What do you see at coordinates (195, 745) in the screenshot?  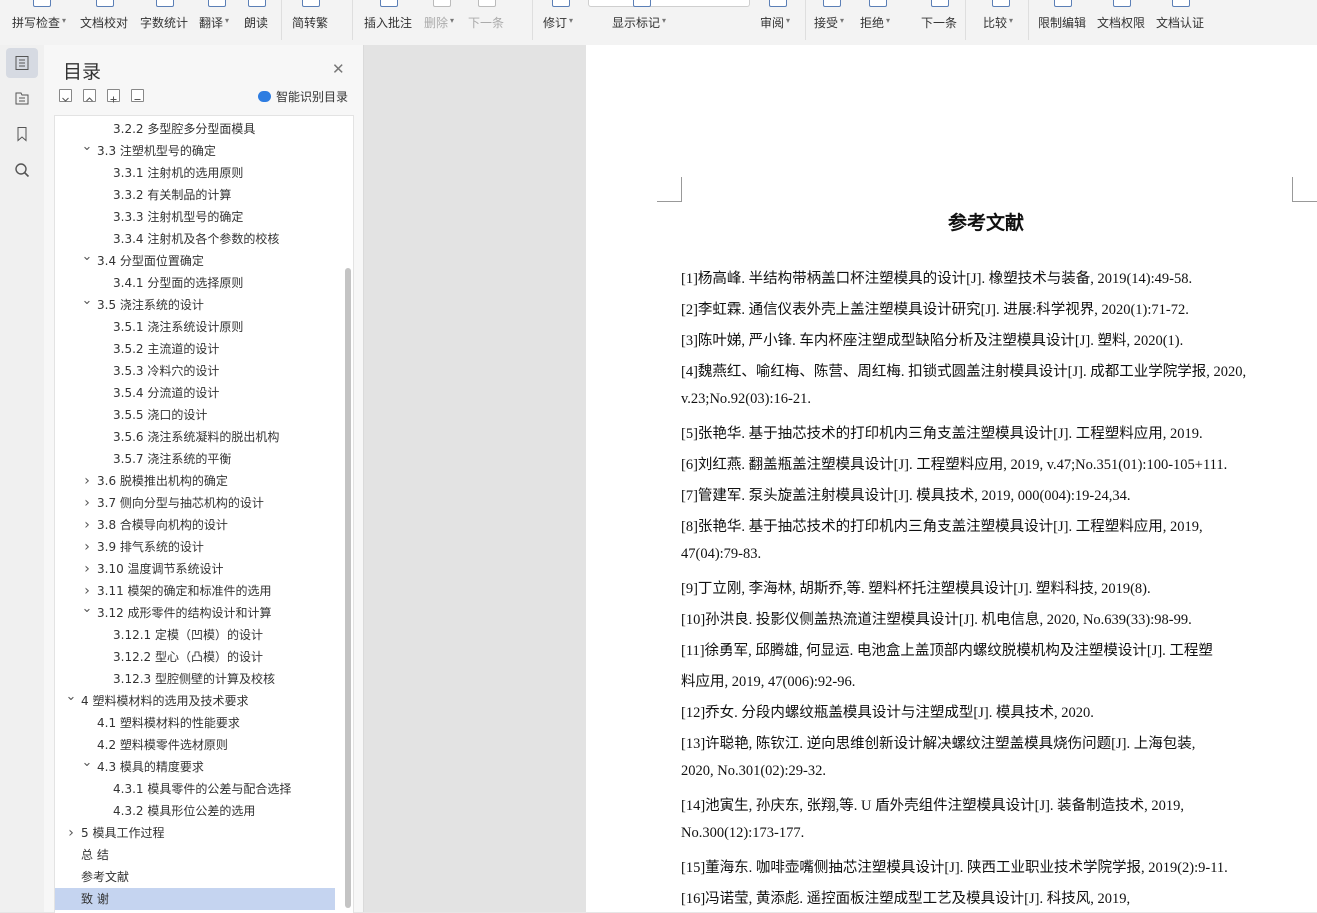 I see `toc-item: 4.2 塑料模零件选材原则` at bounding box center [195, 745].